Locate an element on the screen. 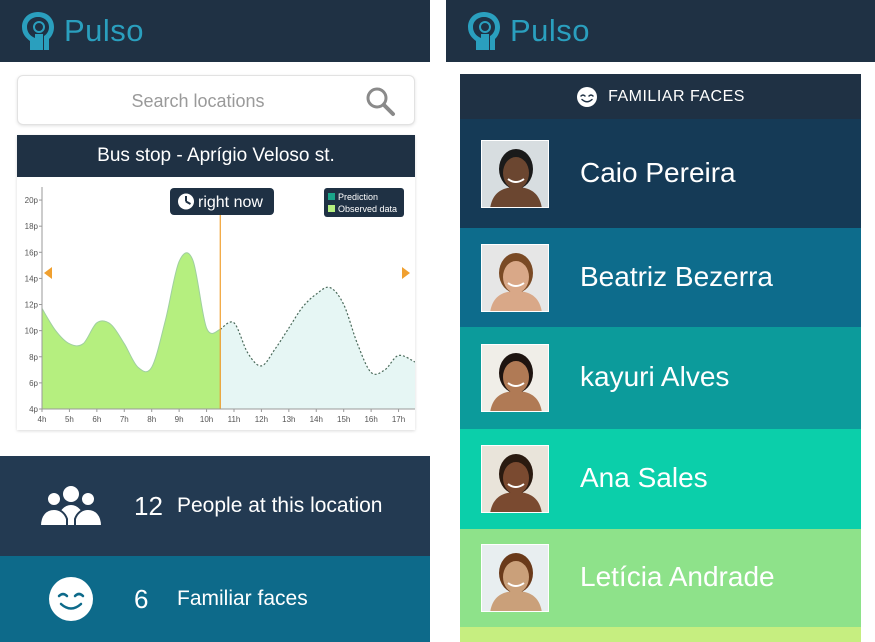 The height and width of the screenshot is (642, 875). face-name: Beatriz Bezerra is located at coordinates (676, 276).